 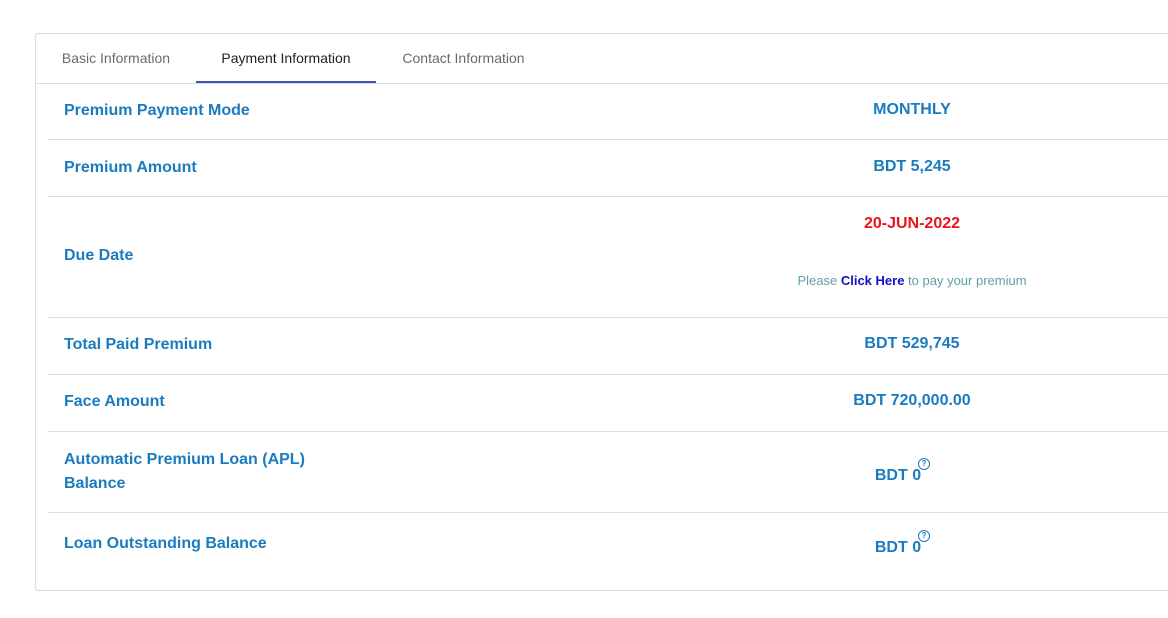 I want to click on premium-amount-value: BDT 5,245, so click(x=912, y=166).